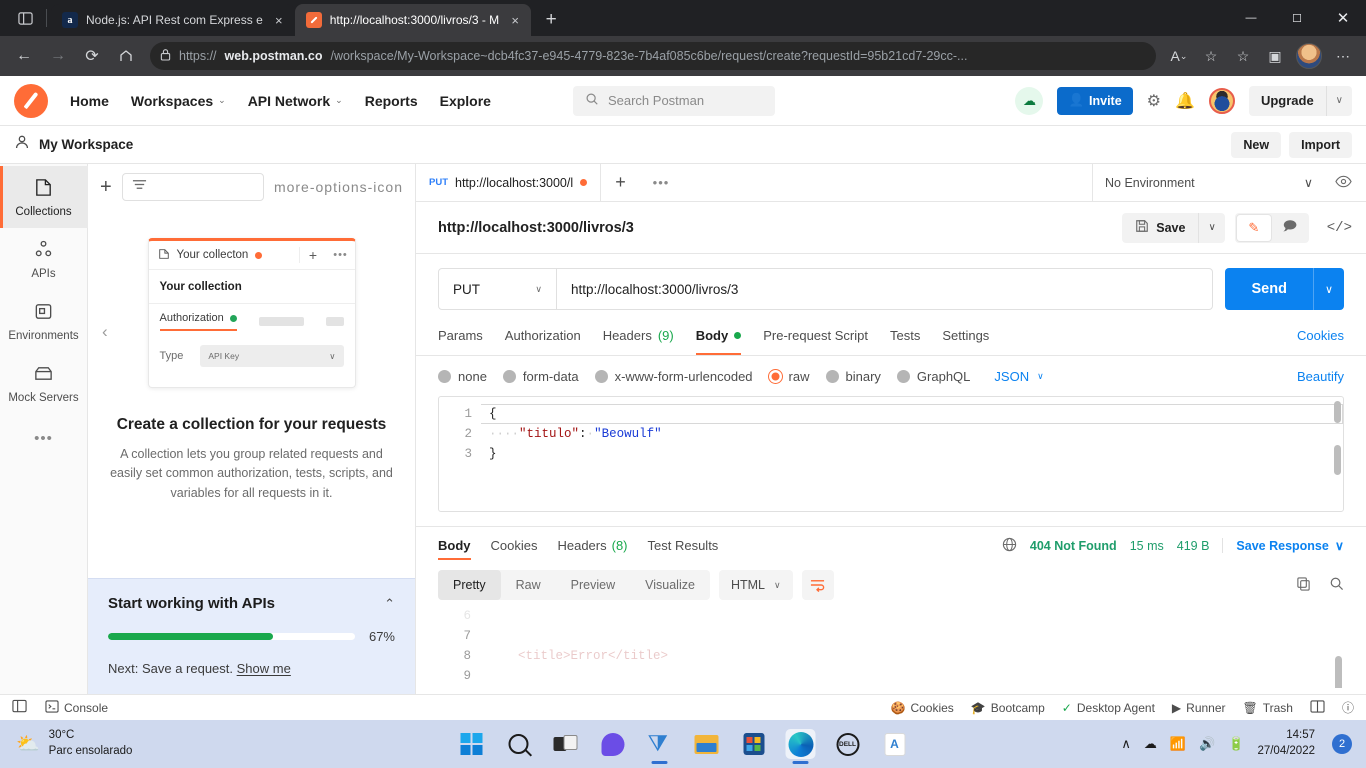 Image resolution: width=1366 pixels, height=768 pixels. What do you see at coordinates (673, 376) in the screenshot?
I see `body-mode-urlencoded: x-www-form-urlencoded` at bounding box center [673, 376].